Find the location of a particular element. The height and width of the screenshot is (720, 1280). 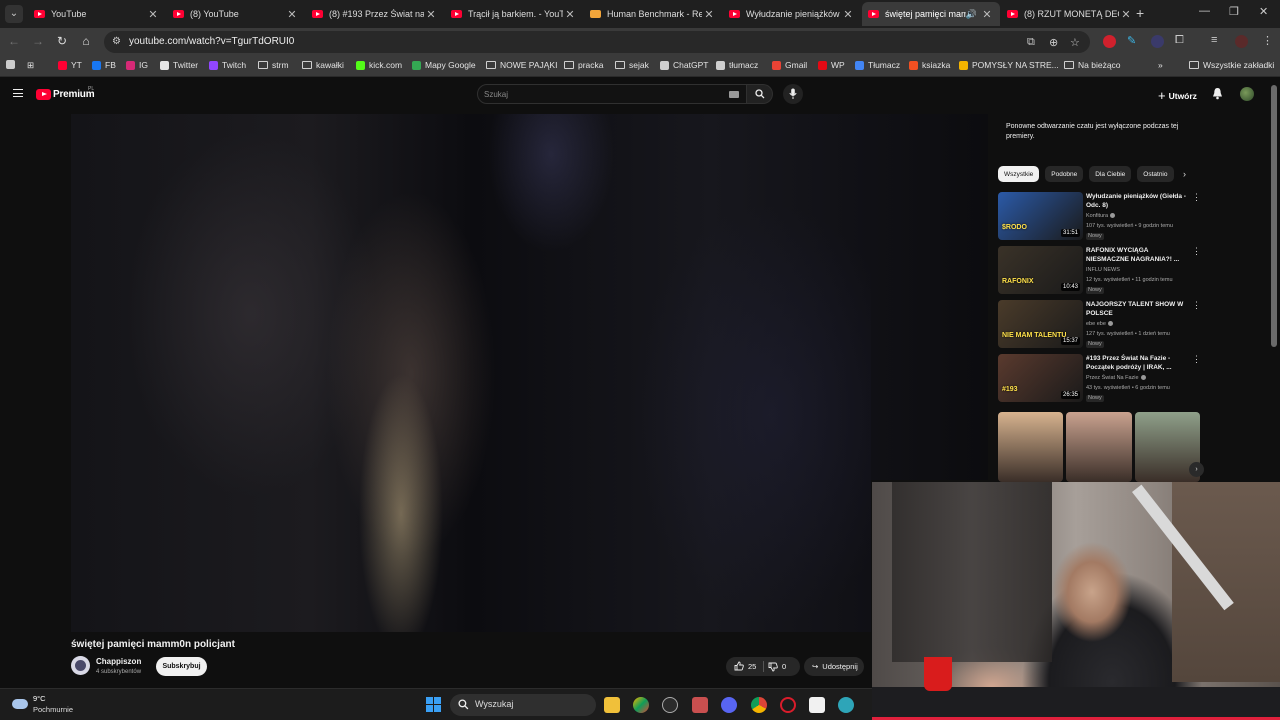

site-info-icon: ⚙ is located at coordinates (116, 41).